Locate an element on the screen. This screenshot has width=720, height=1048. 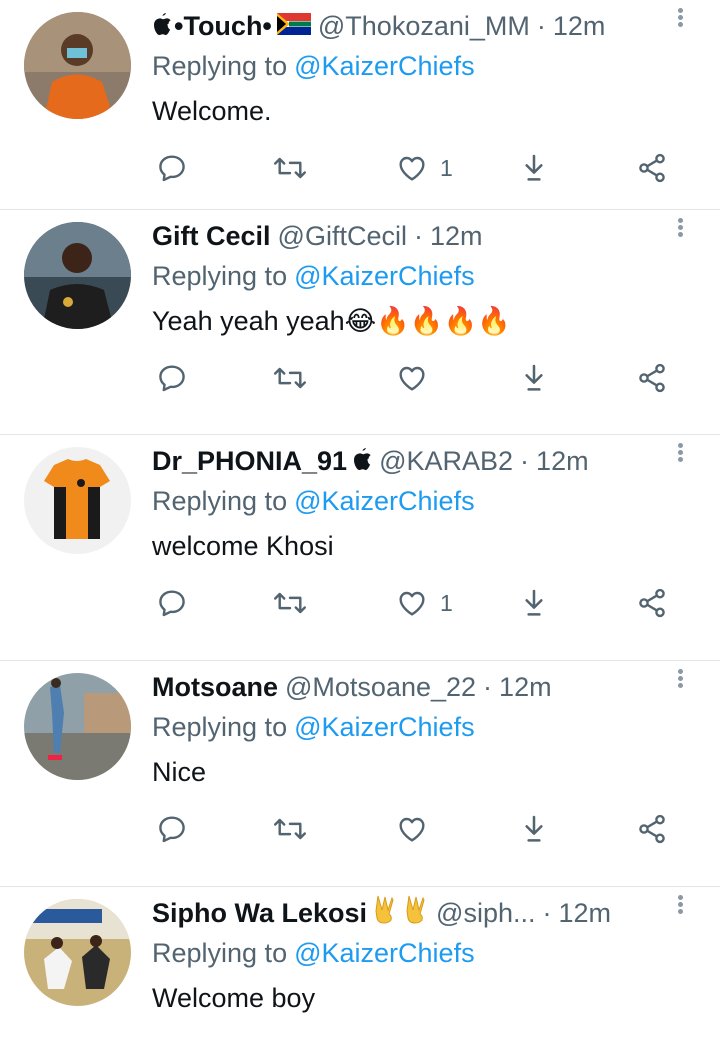
tweet-header: •Touch• @Thokozani_MM · 12m is located at coordinates (406, 26).